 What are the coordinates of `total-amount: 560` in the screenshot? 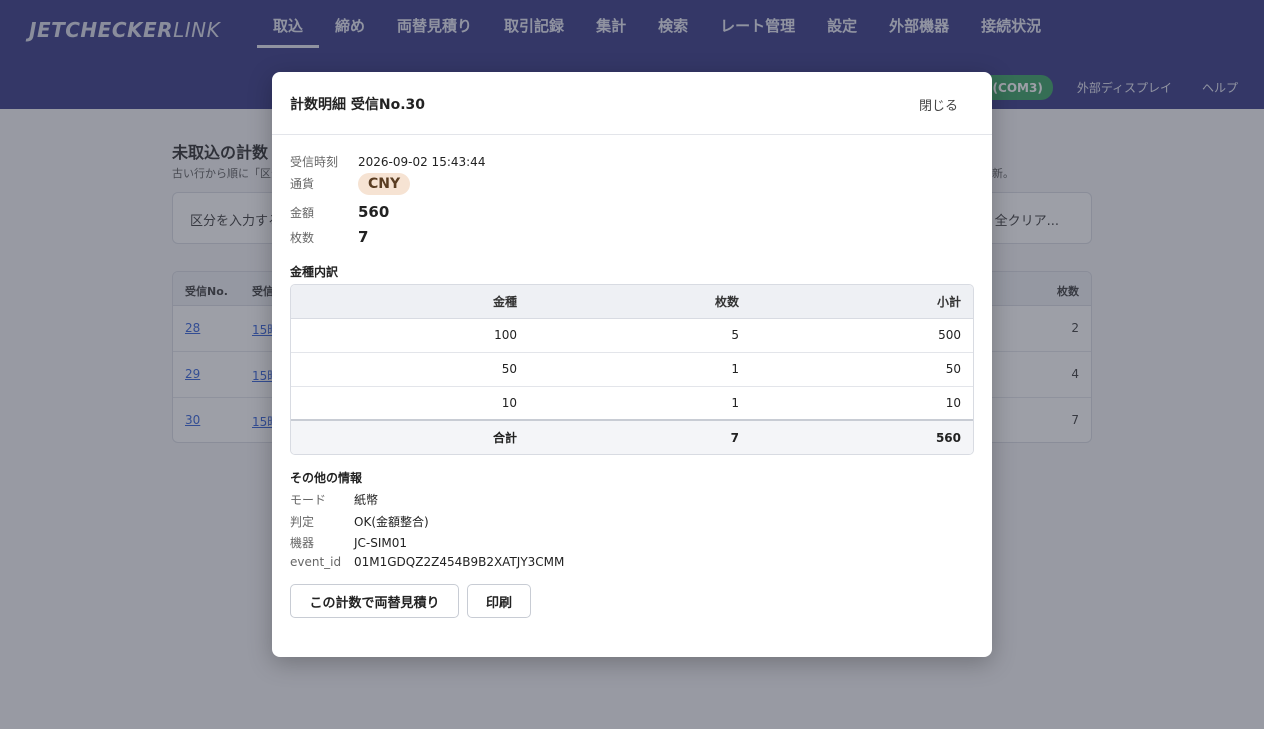 It's located at (856, 436).